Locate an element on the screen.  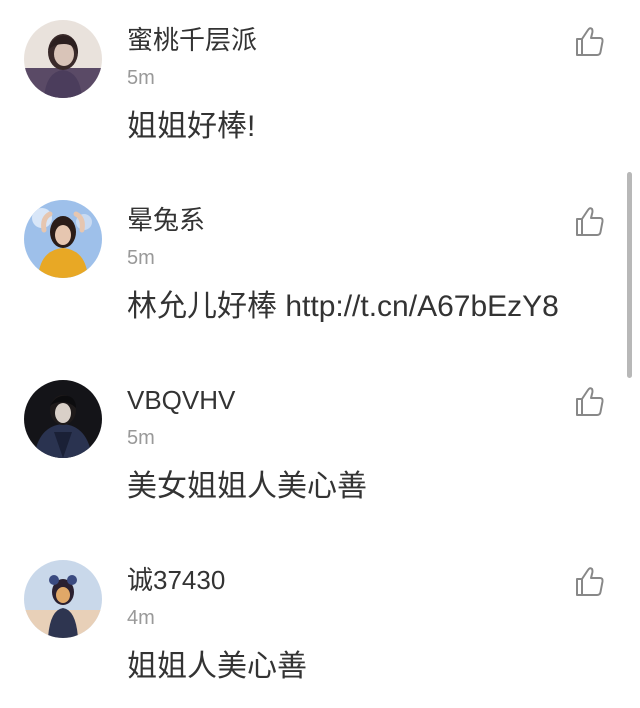
comment-username: 蜜桃千层派 is located at coordinates (192, 40).